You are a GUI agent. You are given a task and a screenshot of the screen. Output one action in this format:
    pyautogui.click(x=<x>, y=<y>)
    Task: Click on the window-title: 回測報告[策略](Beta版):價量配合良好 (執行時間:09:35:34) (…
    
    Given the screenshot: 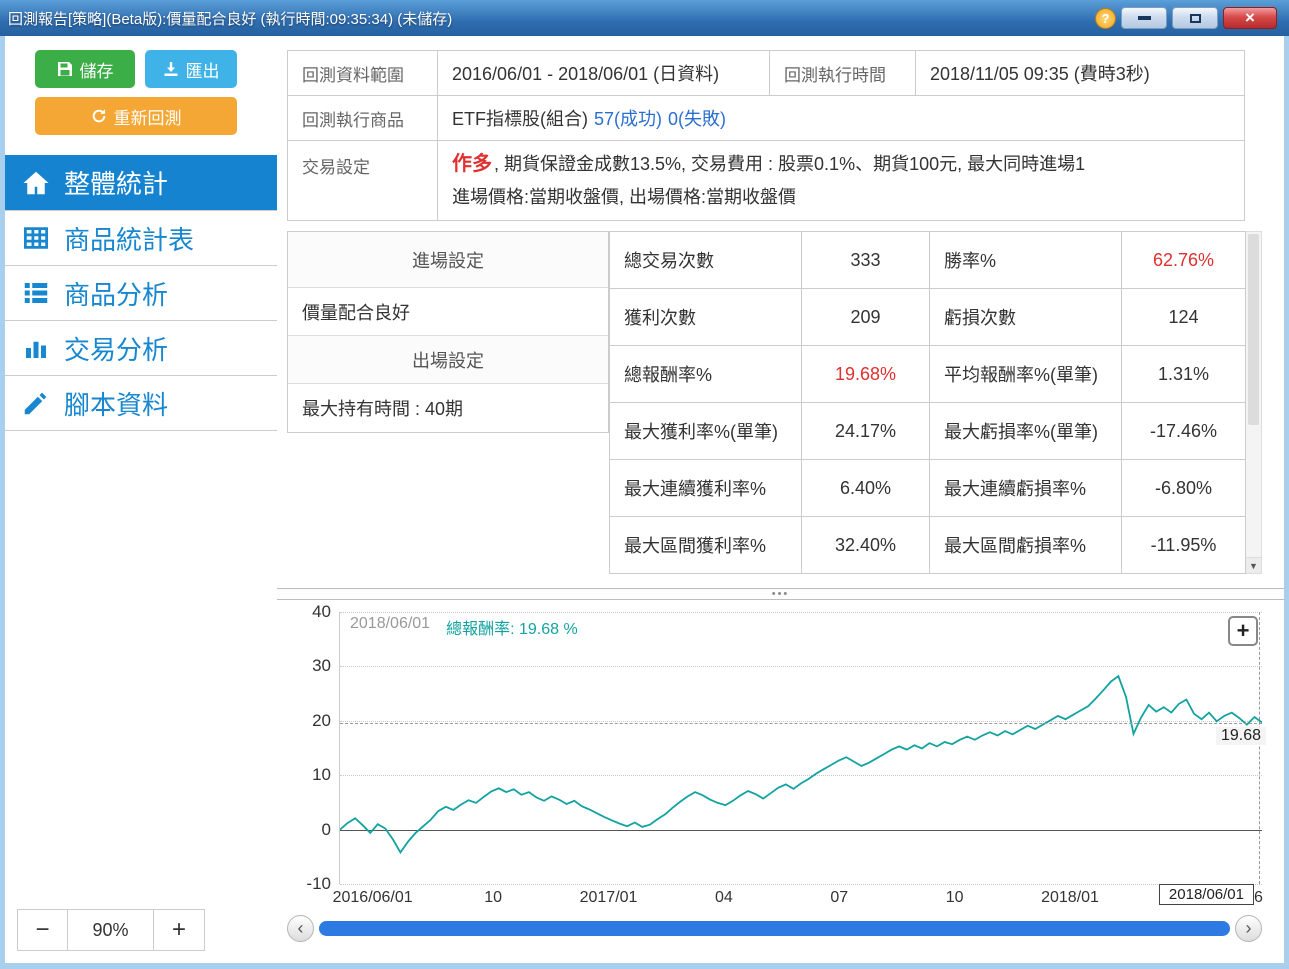 What is the action you would take?
    pyautogui.click(x=230, y=19)
    